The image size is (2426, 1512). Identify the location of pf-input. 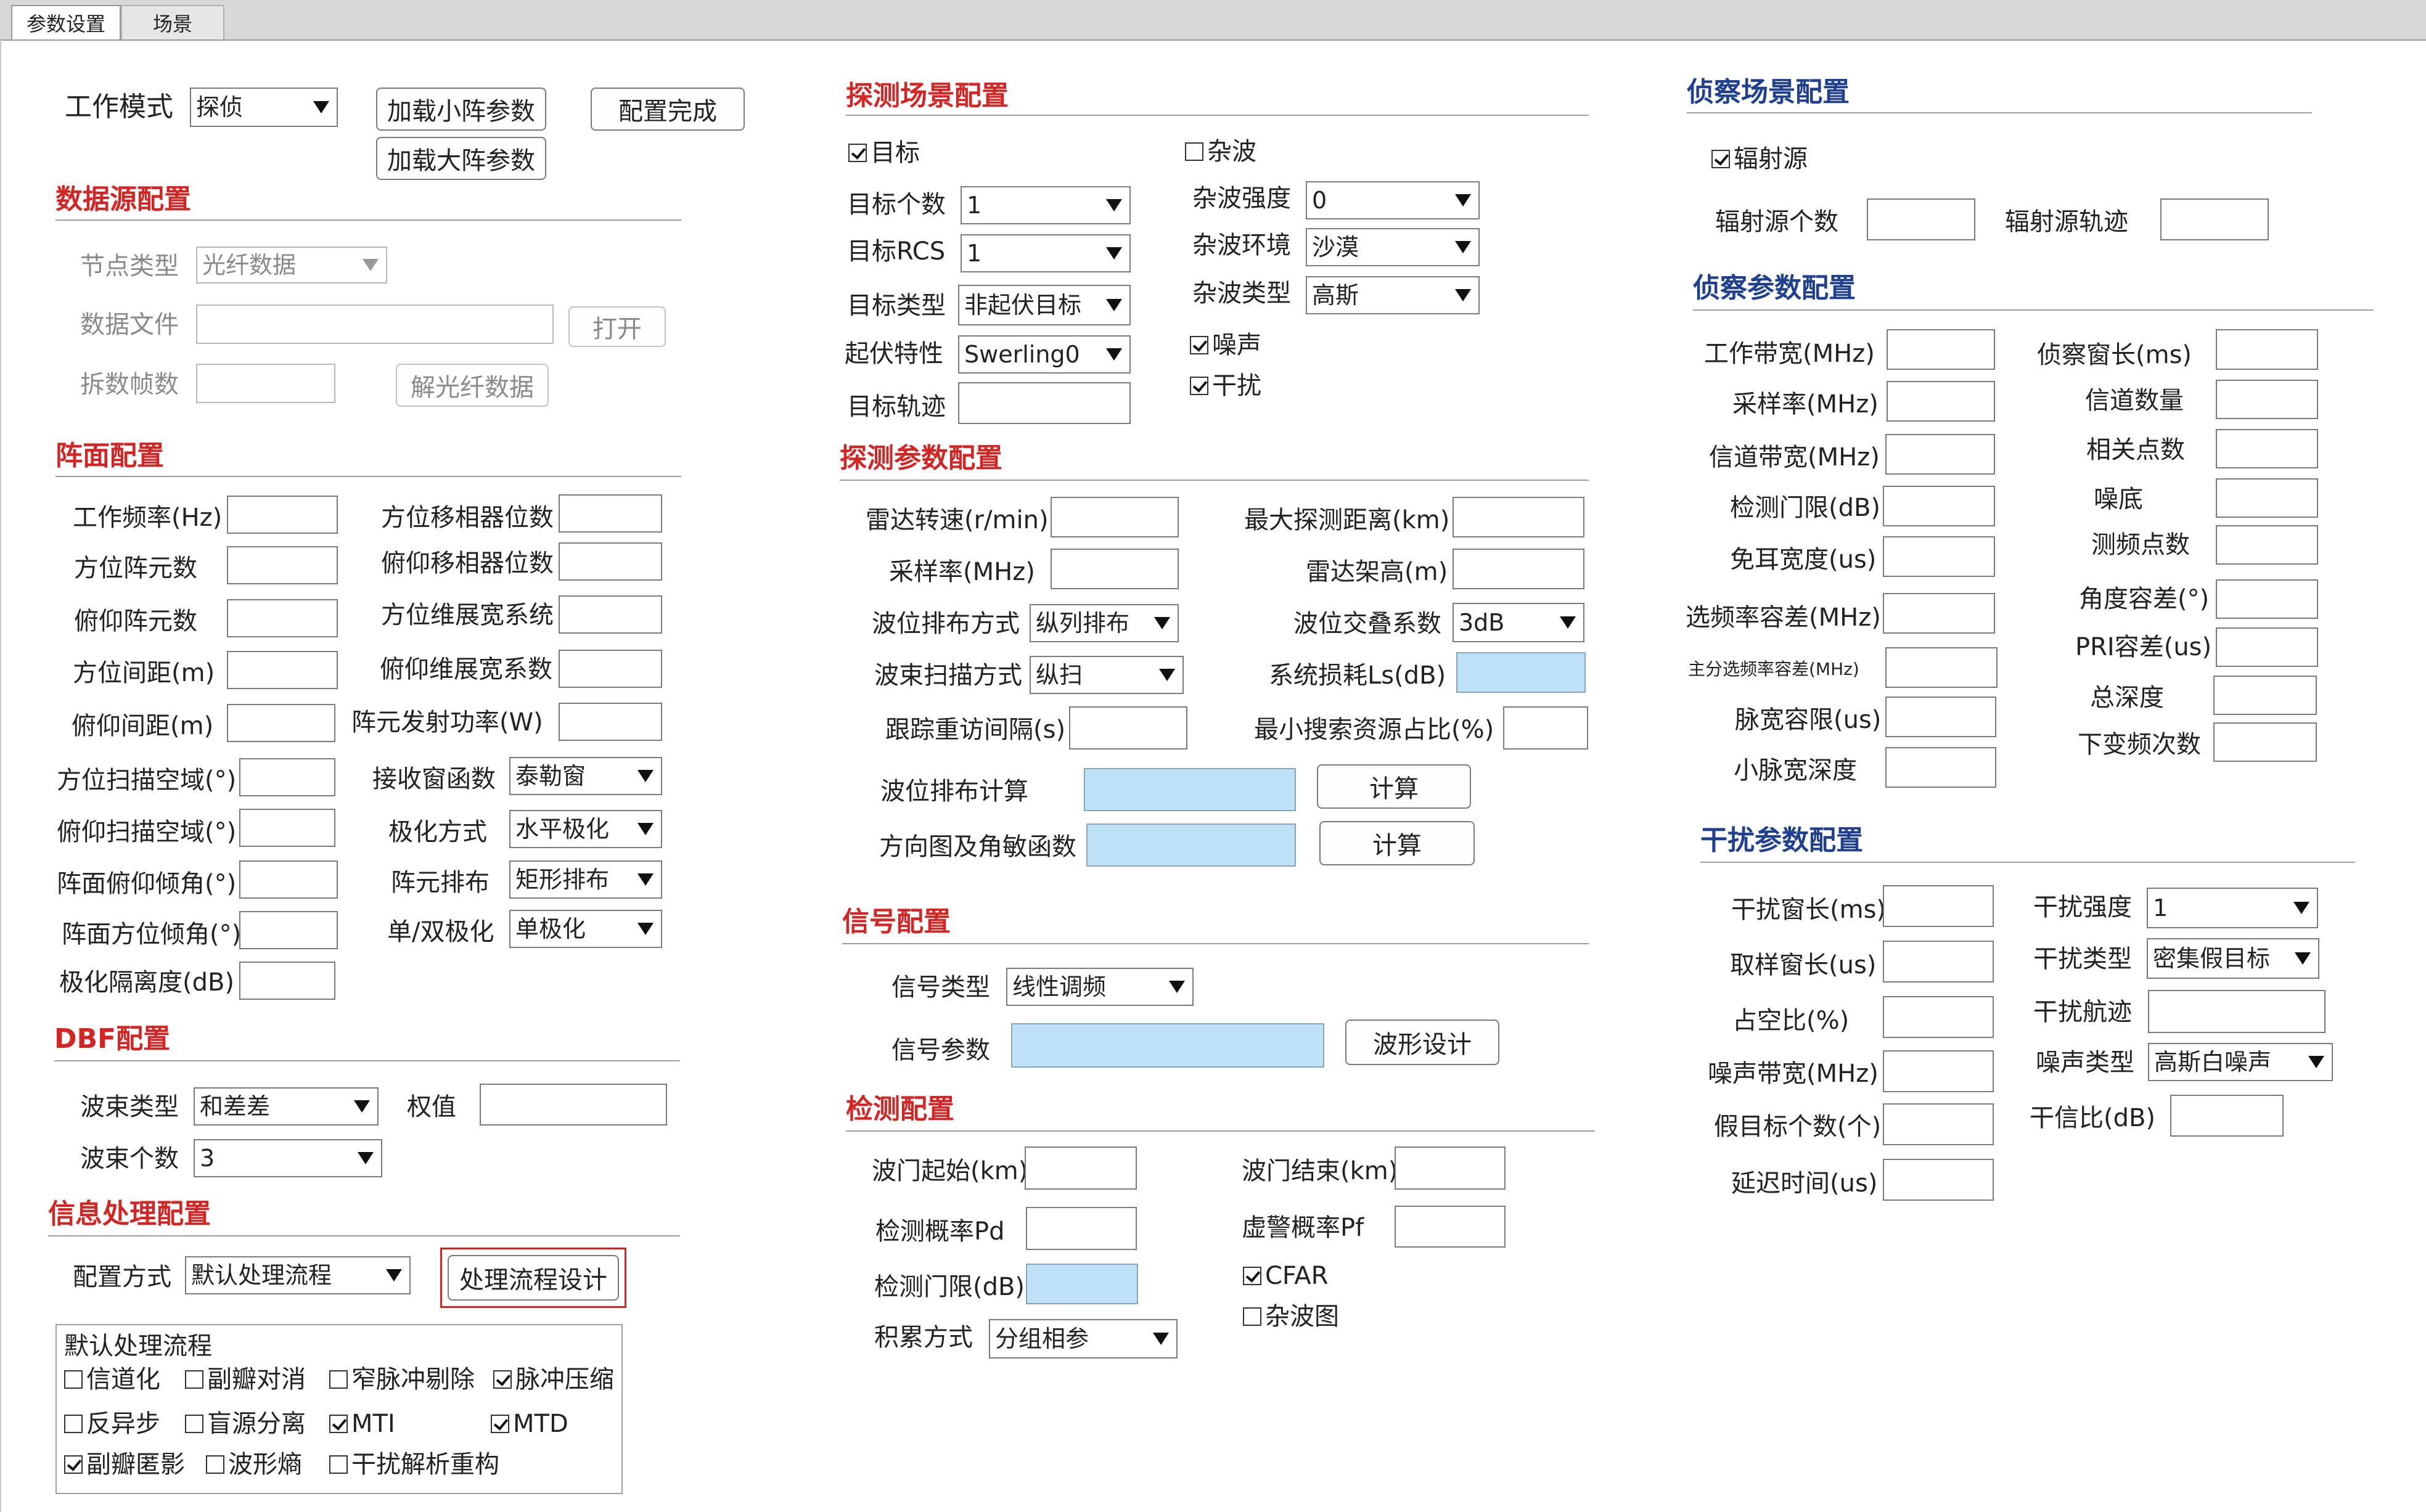
(1451, 1227).